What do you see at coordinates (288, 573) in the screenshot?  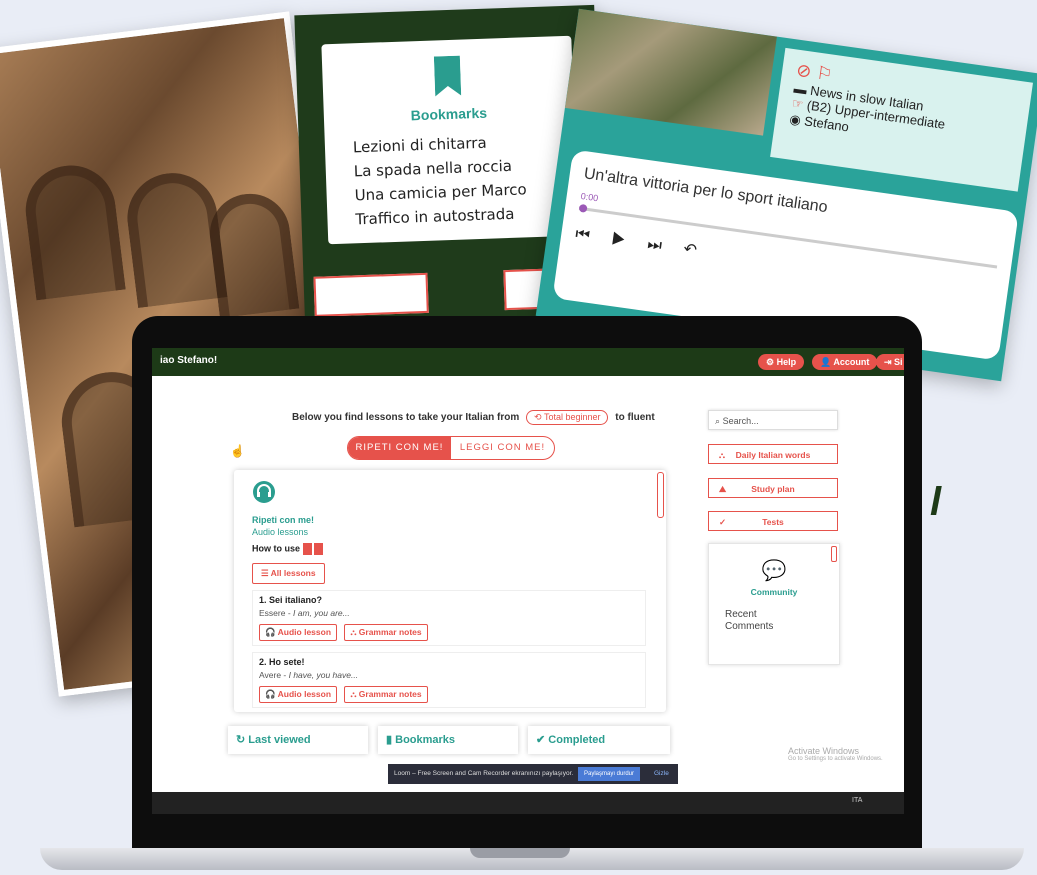 I see `all-lessons-button: ☰ All lessons` at bounding box center [288, 573].